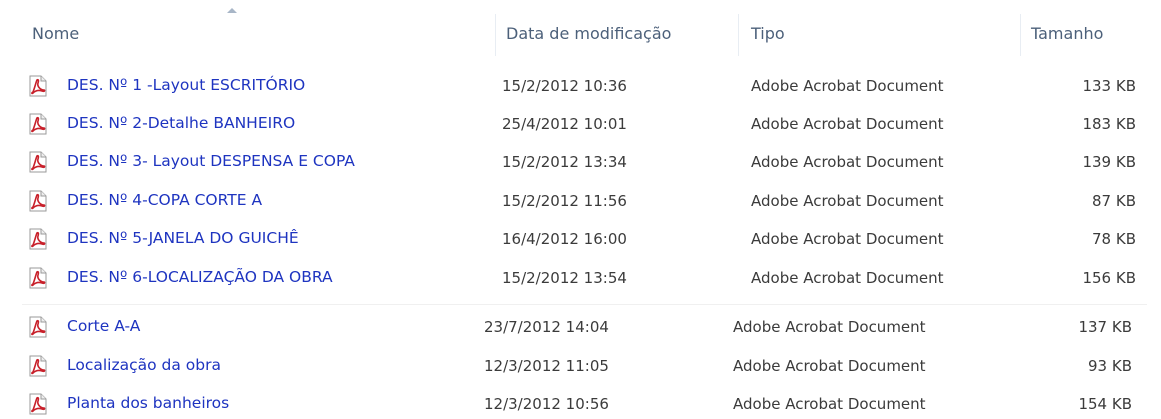 The width and height of the screenshot is (1161, 419). Describe the element at coordinates (584, 304) in the screenshot. I see `group-divider` at that location.